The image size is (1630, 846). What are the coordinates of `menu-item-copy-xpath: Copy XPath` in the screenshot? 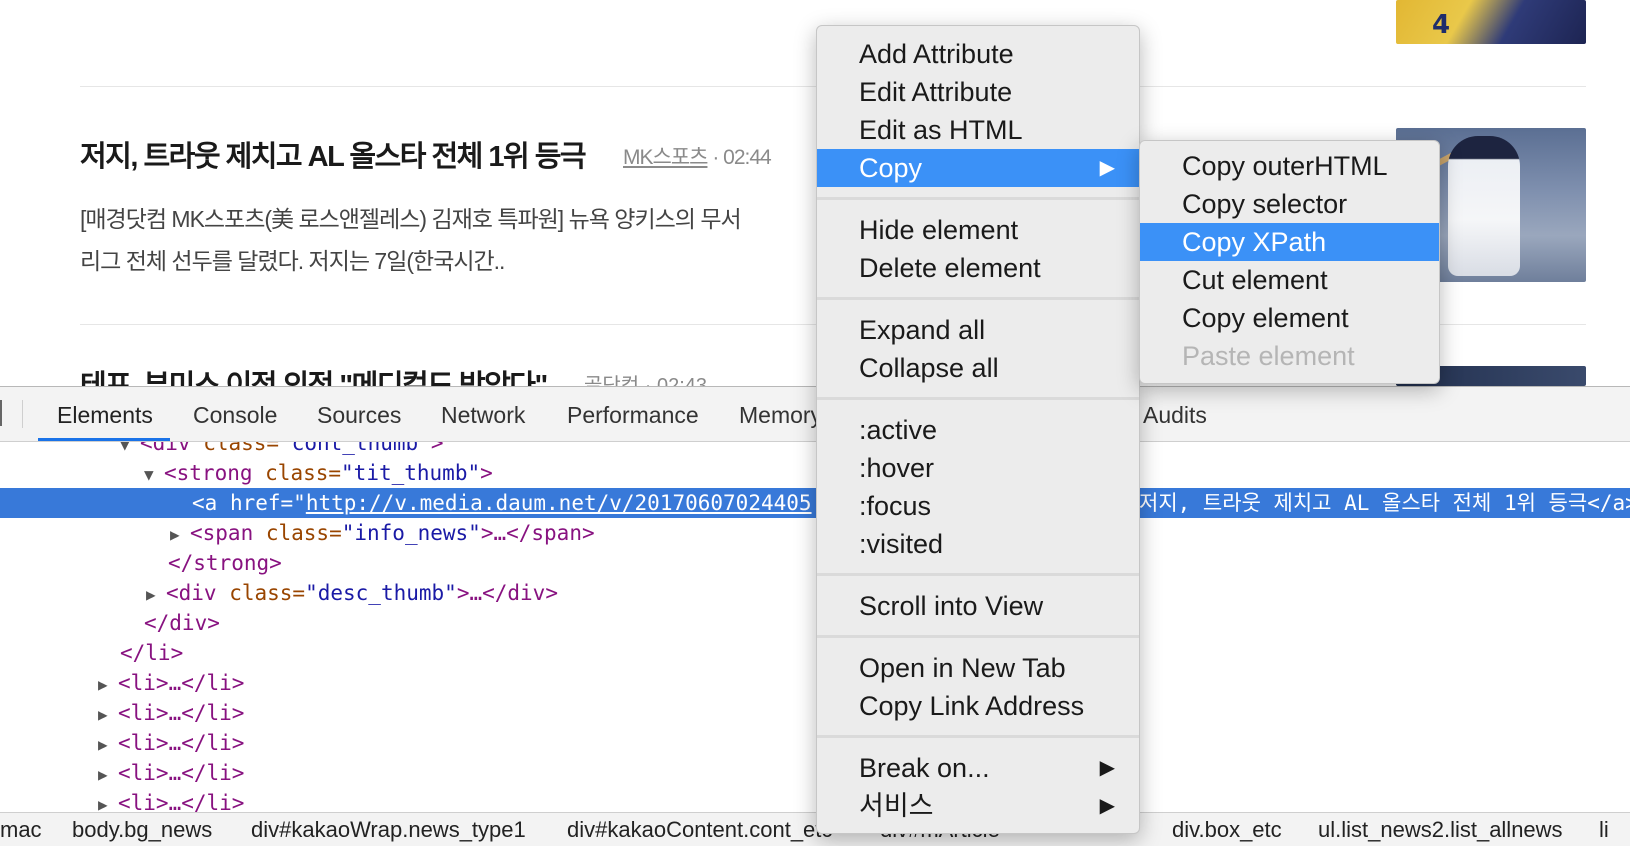 It's located at (1289, 242).